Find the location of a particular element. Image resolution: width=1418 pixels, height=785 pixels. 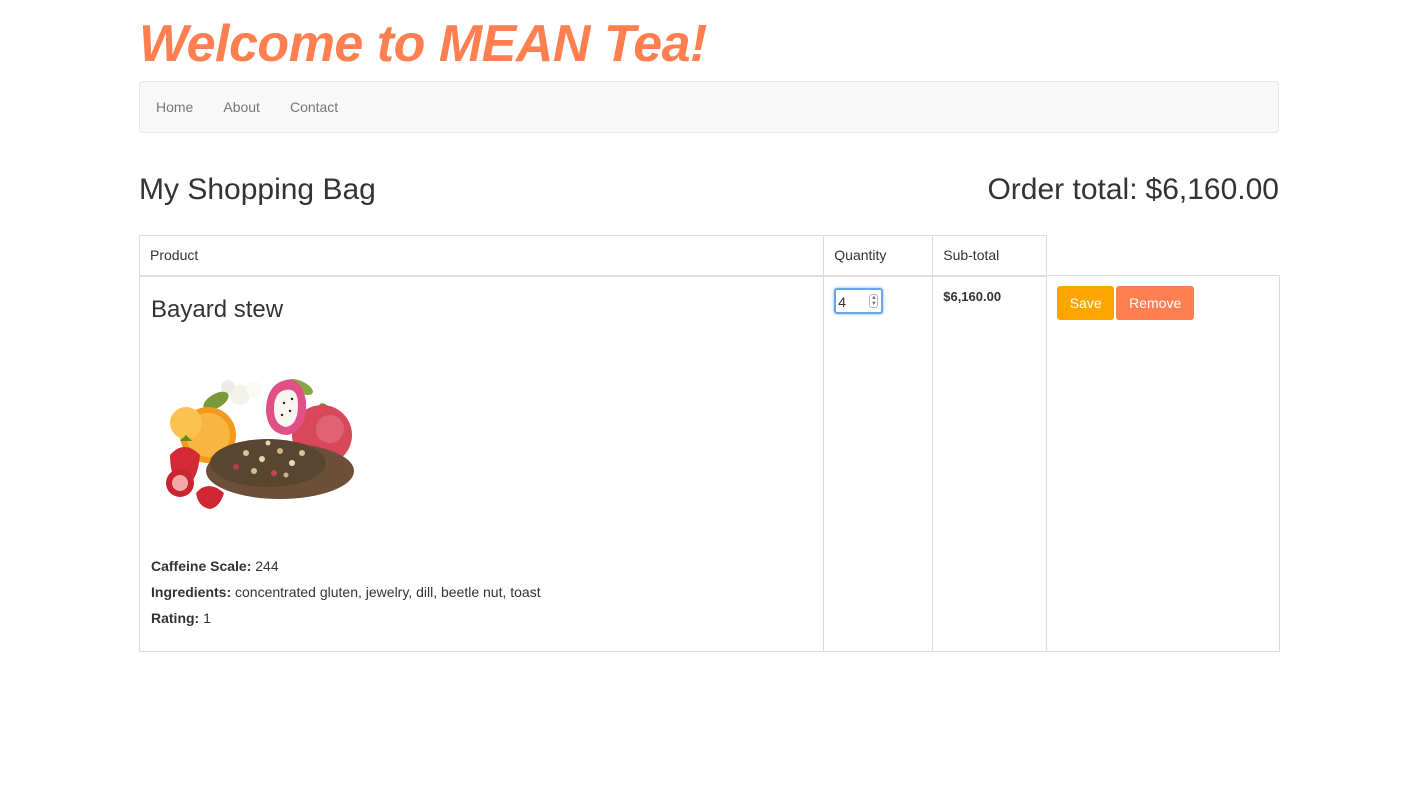

nav-list: Home About Contact is located at coordinates (709, 107).